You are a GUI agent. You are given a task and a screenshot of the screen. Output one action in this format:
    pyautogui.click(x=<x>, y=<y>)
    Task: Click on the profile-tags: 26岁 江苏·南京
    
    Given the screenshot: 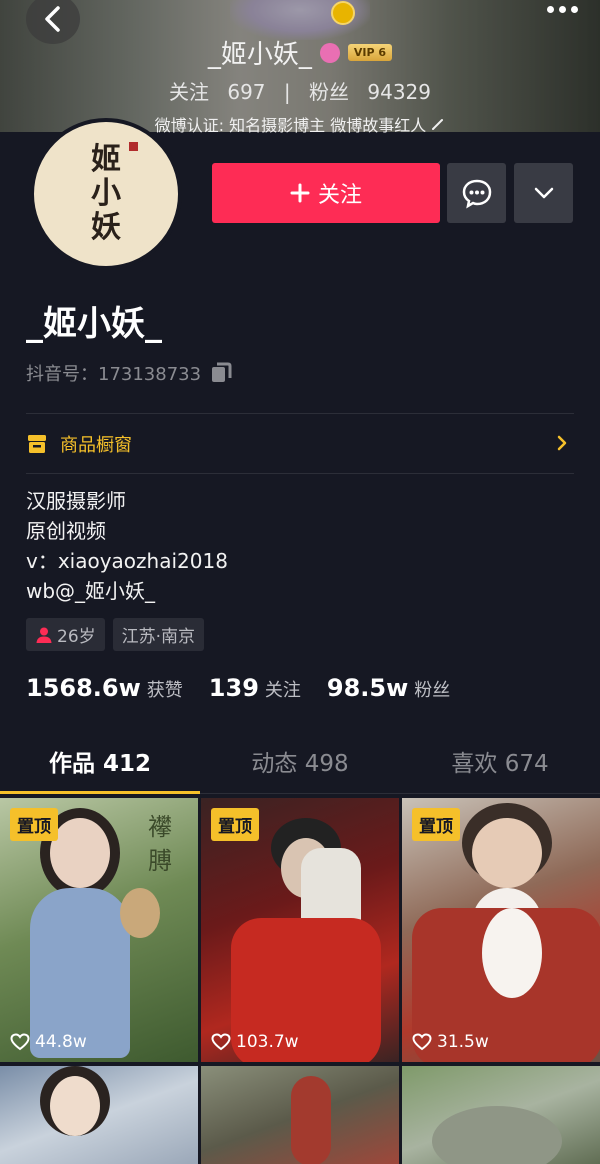 What is the action you would take?
    pyautogui.click(x=115, y=634)
    